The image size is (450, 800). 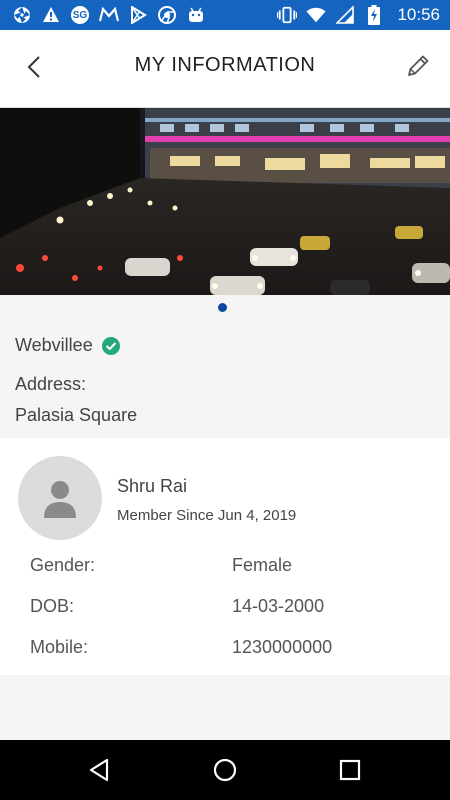 I want to click on member-since: Member Since Jun 4, 2019, so click(x=207, y=515).